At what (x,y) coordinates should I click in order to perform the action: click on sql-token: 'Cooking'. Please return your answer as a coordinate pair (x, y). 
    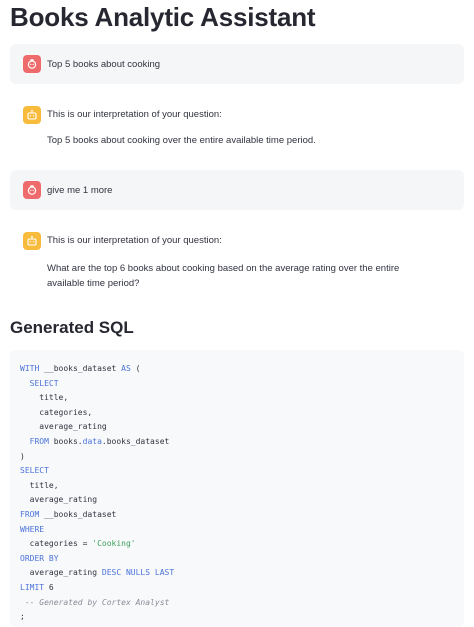
    Looking at the image, I should click on (114, 544).